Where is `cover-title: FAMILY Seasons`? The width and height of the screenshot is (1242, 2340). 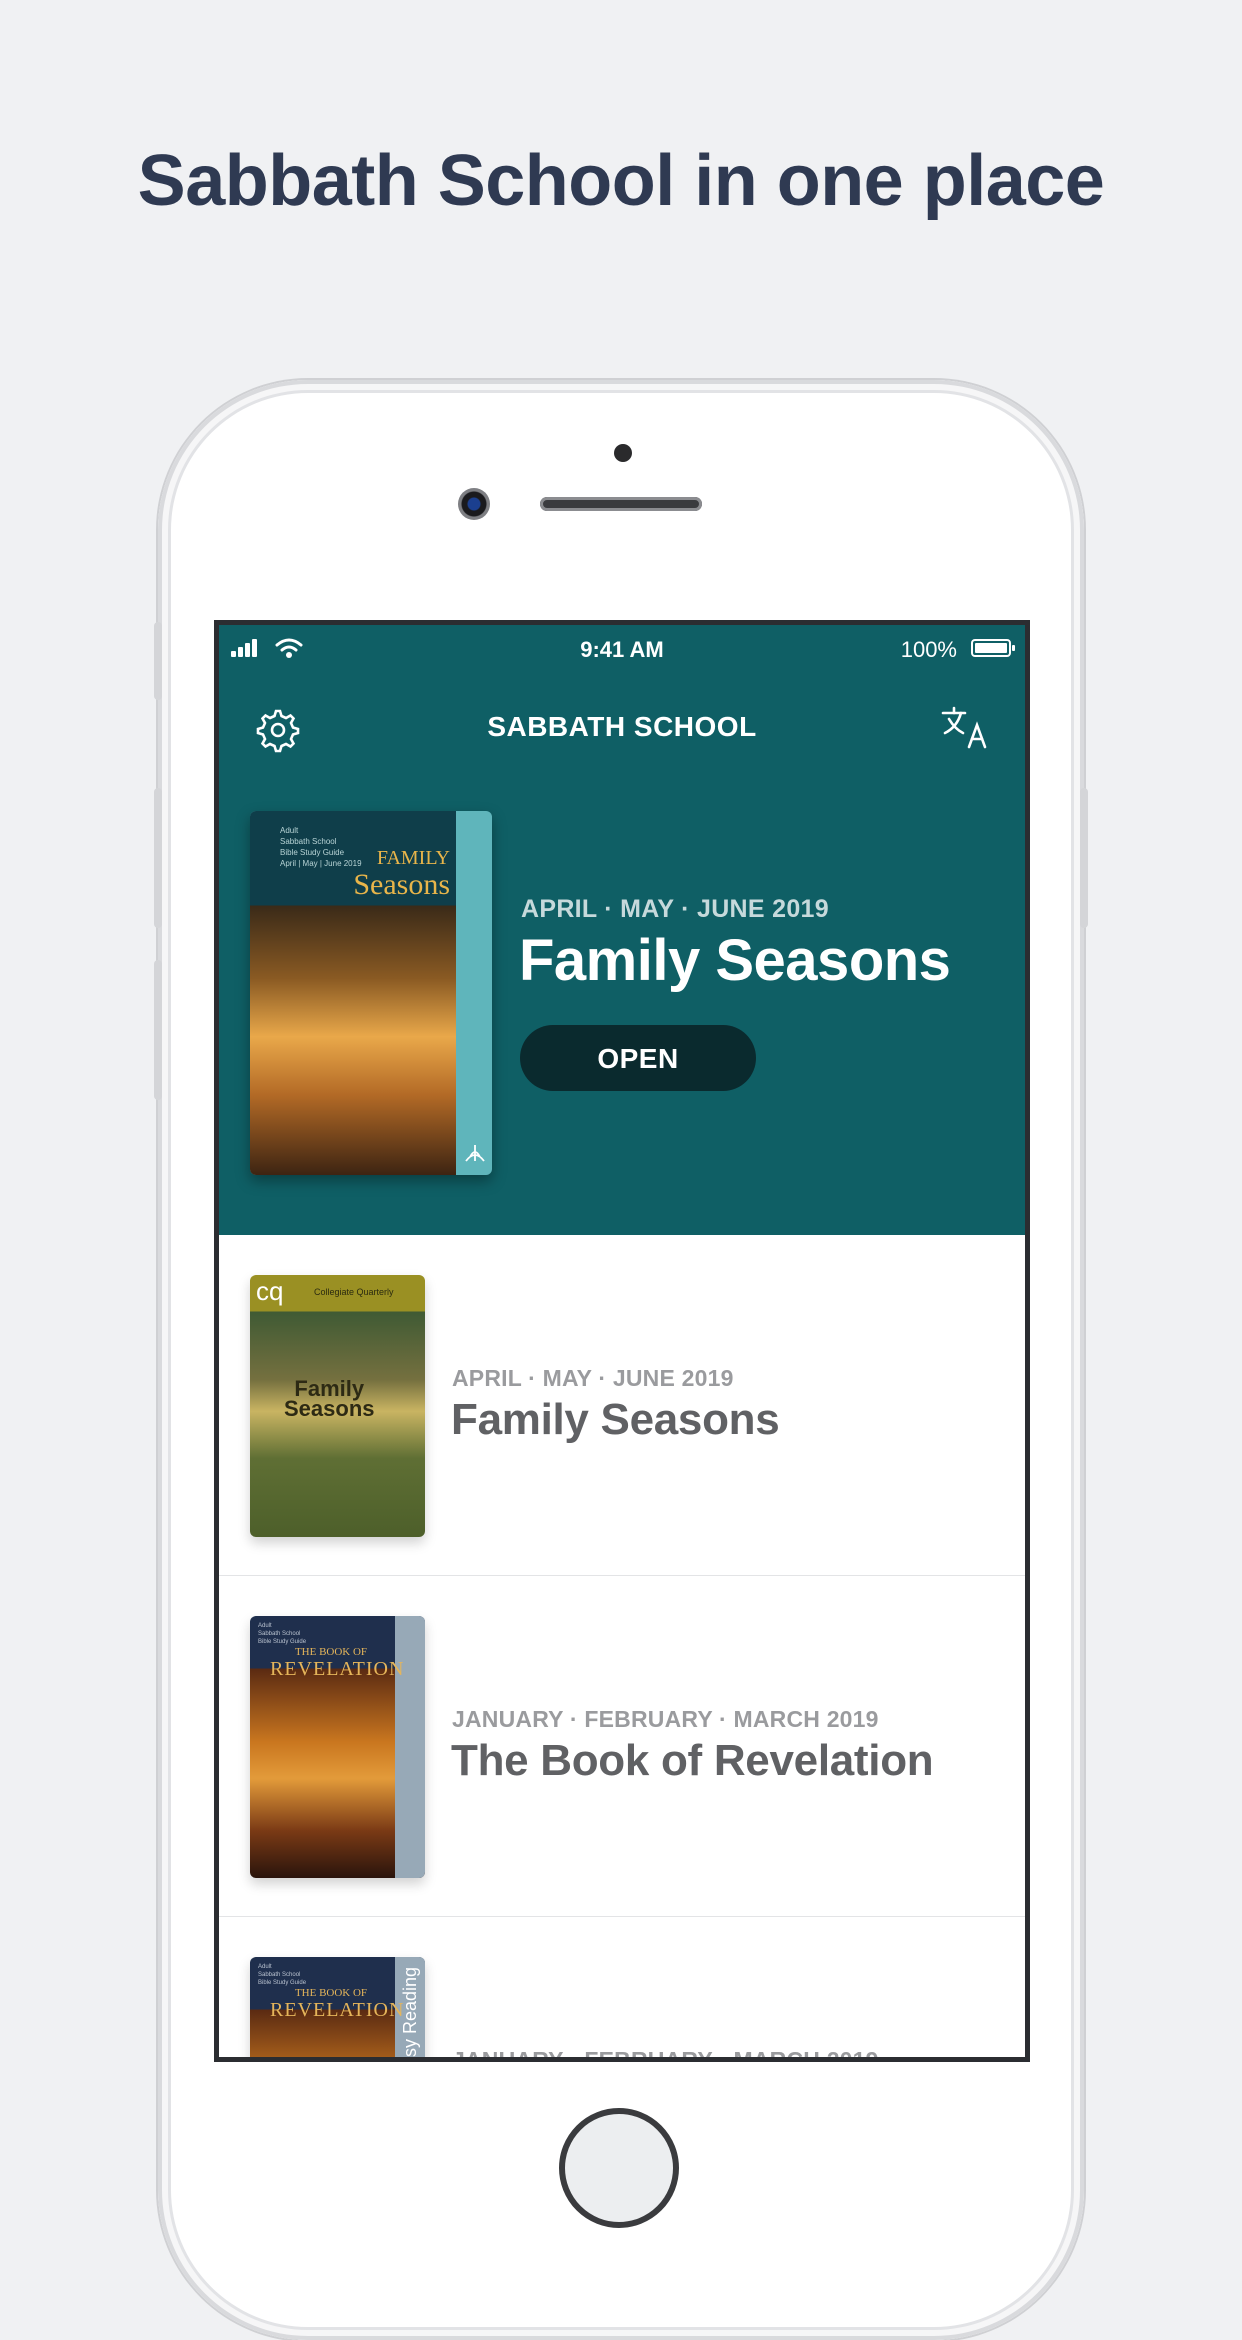
cover-title: FAMILY Seasons is located at coordinates (401, 874).